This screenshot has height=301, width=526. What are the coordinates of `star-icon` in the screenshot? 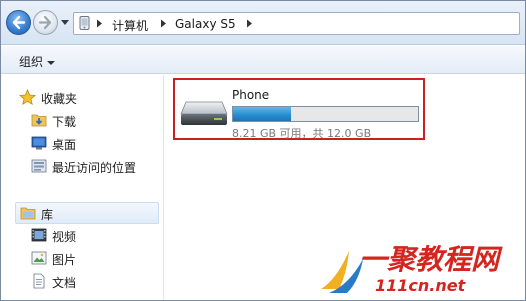 It's located at (27, 97).